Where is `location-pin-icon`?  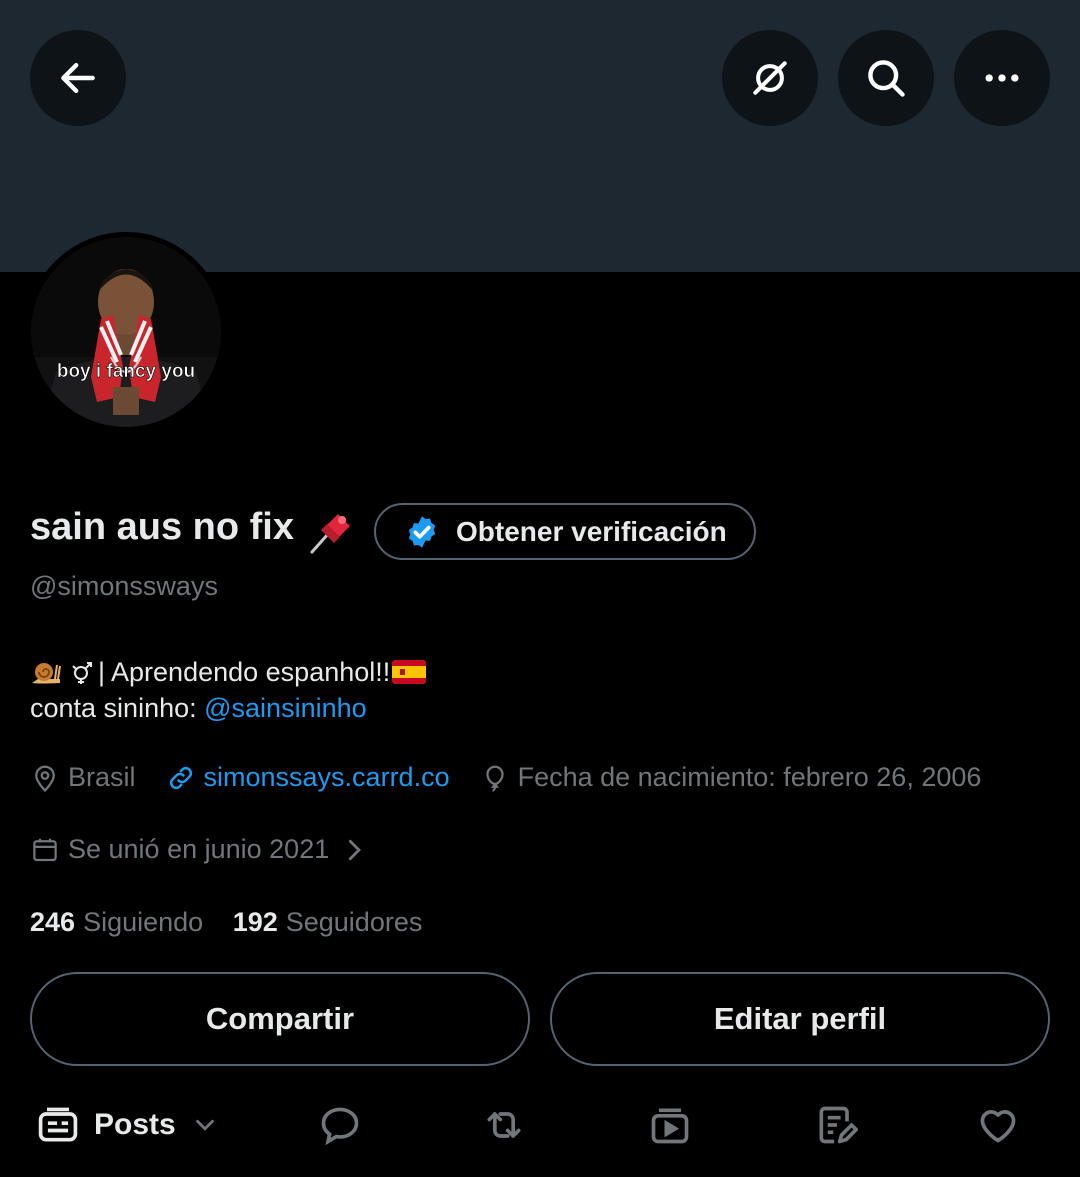
location-pin-icon is located at coordinates (45, 778).